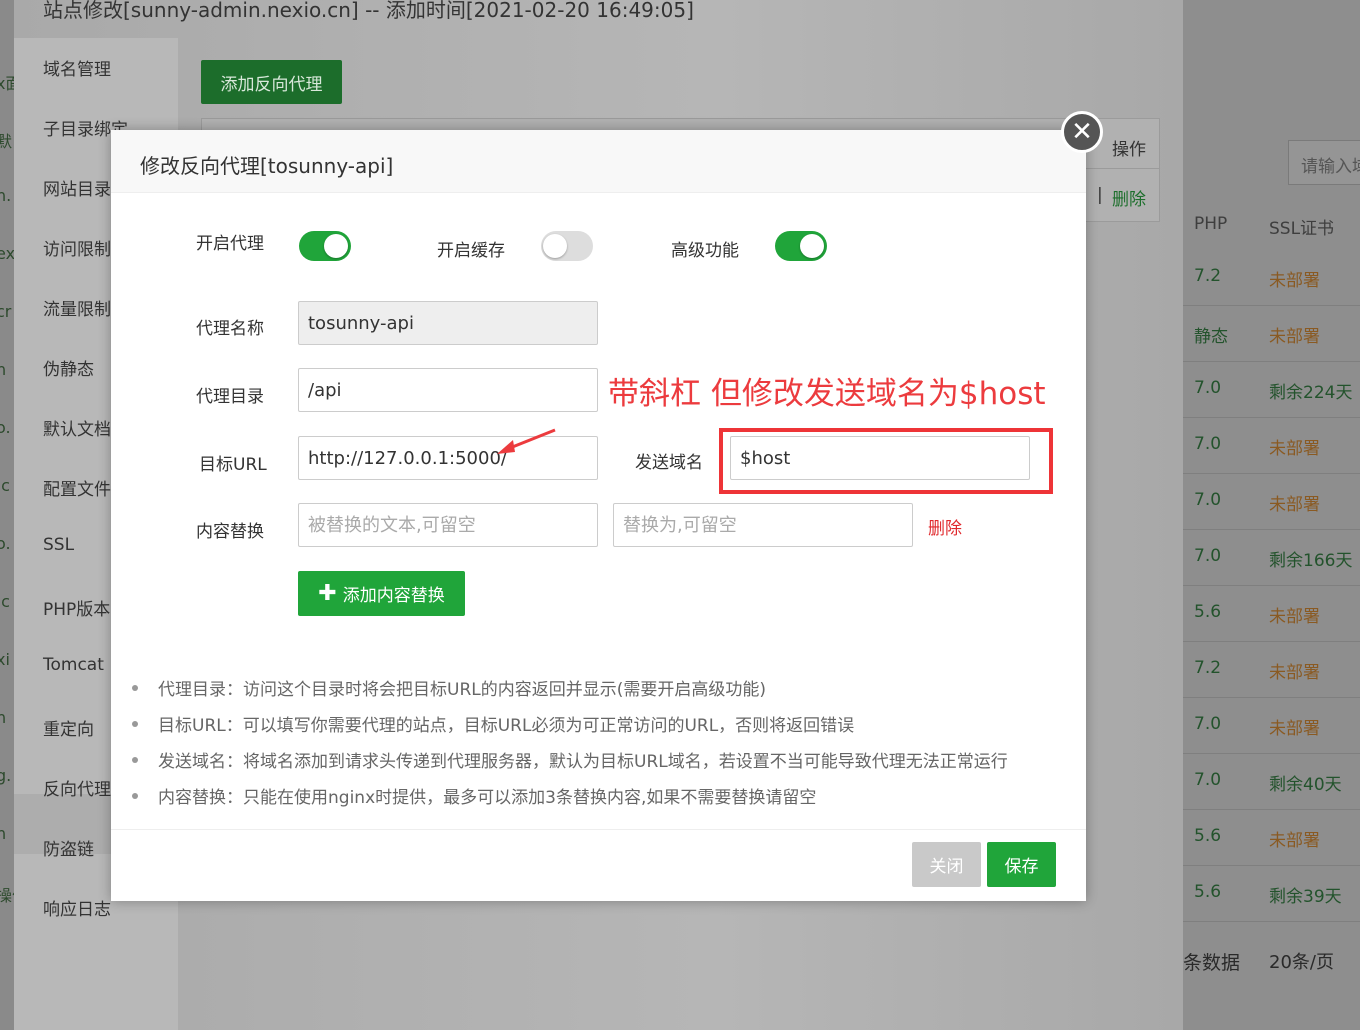 This screenshot has height=1030, width=1360. Describe the element at coordinates (58, 545) in the screenshot. I see `sidebar-item: SSL` at that location.